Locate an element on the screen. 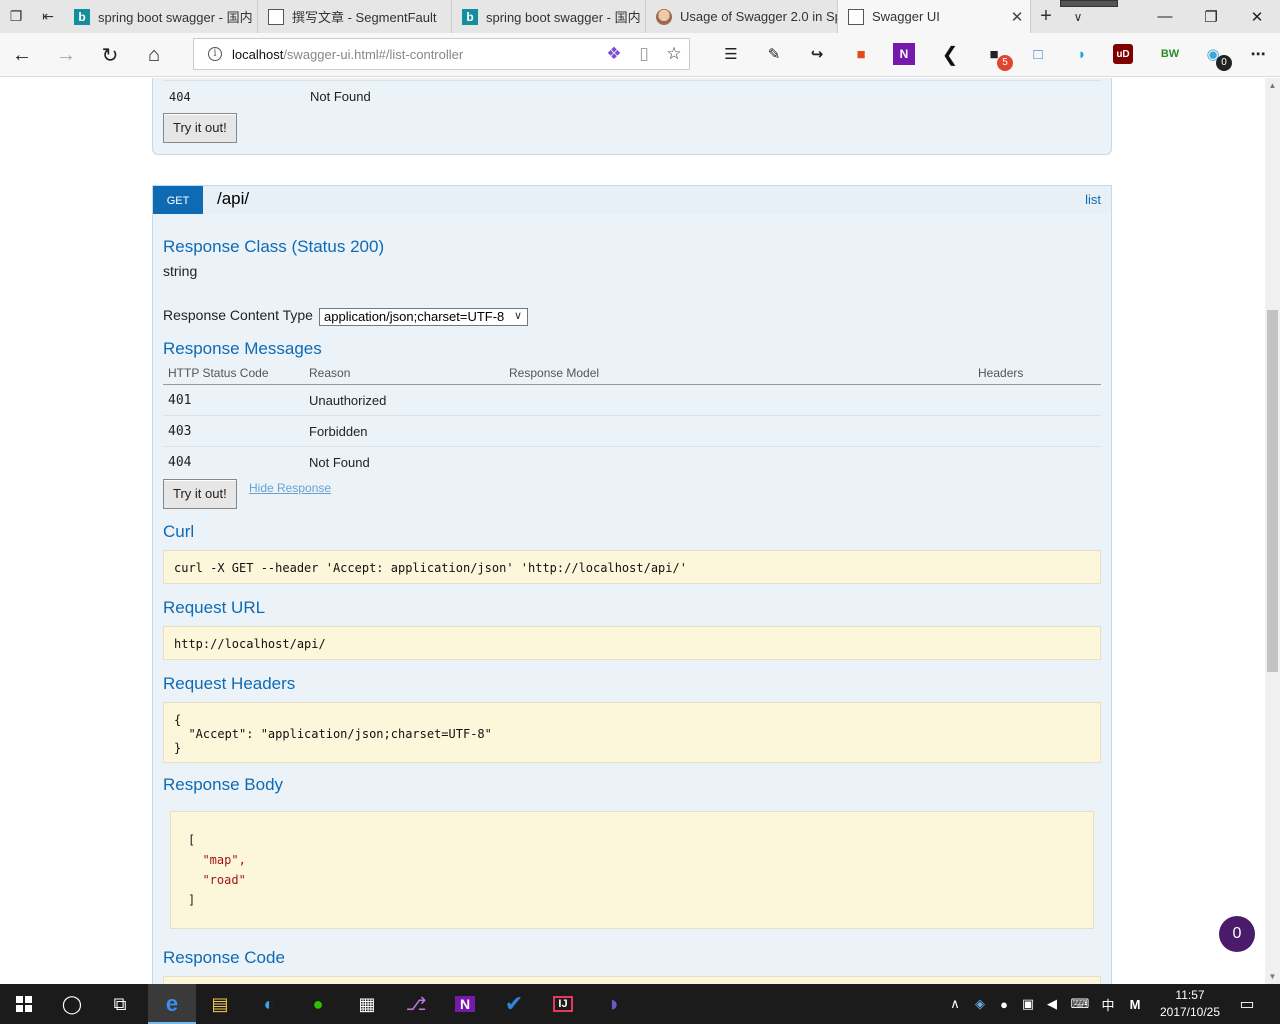 This screenshot has width=1280, height=1024. close-tab-icon: ✕ is located at coordinates (1017, 17).